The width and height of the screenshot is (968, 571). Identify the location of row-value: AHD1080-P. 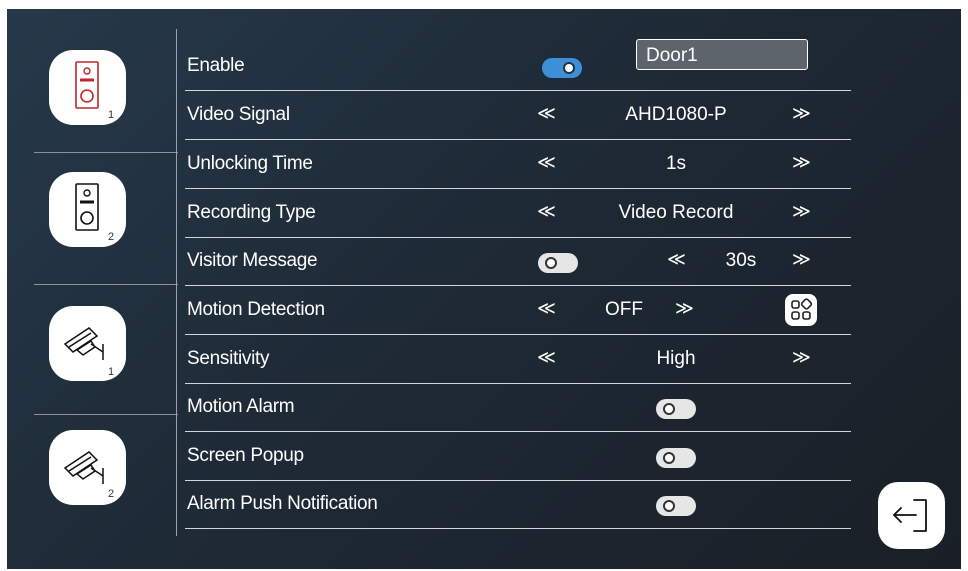
(676, 114).